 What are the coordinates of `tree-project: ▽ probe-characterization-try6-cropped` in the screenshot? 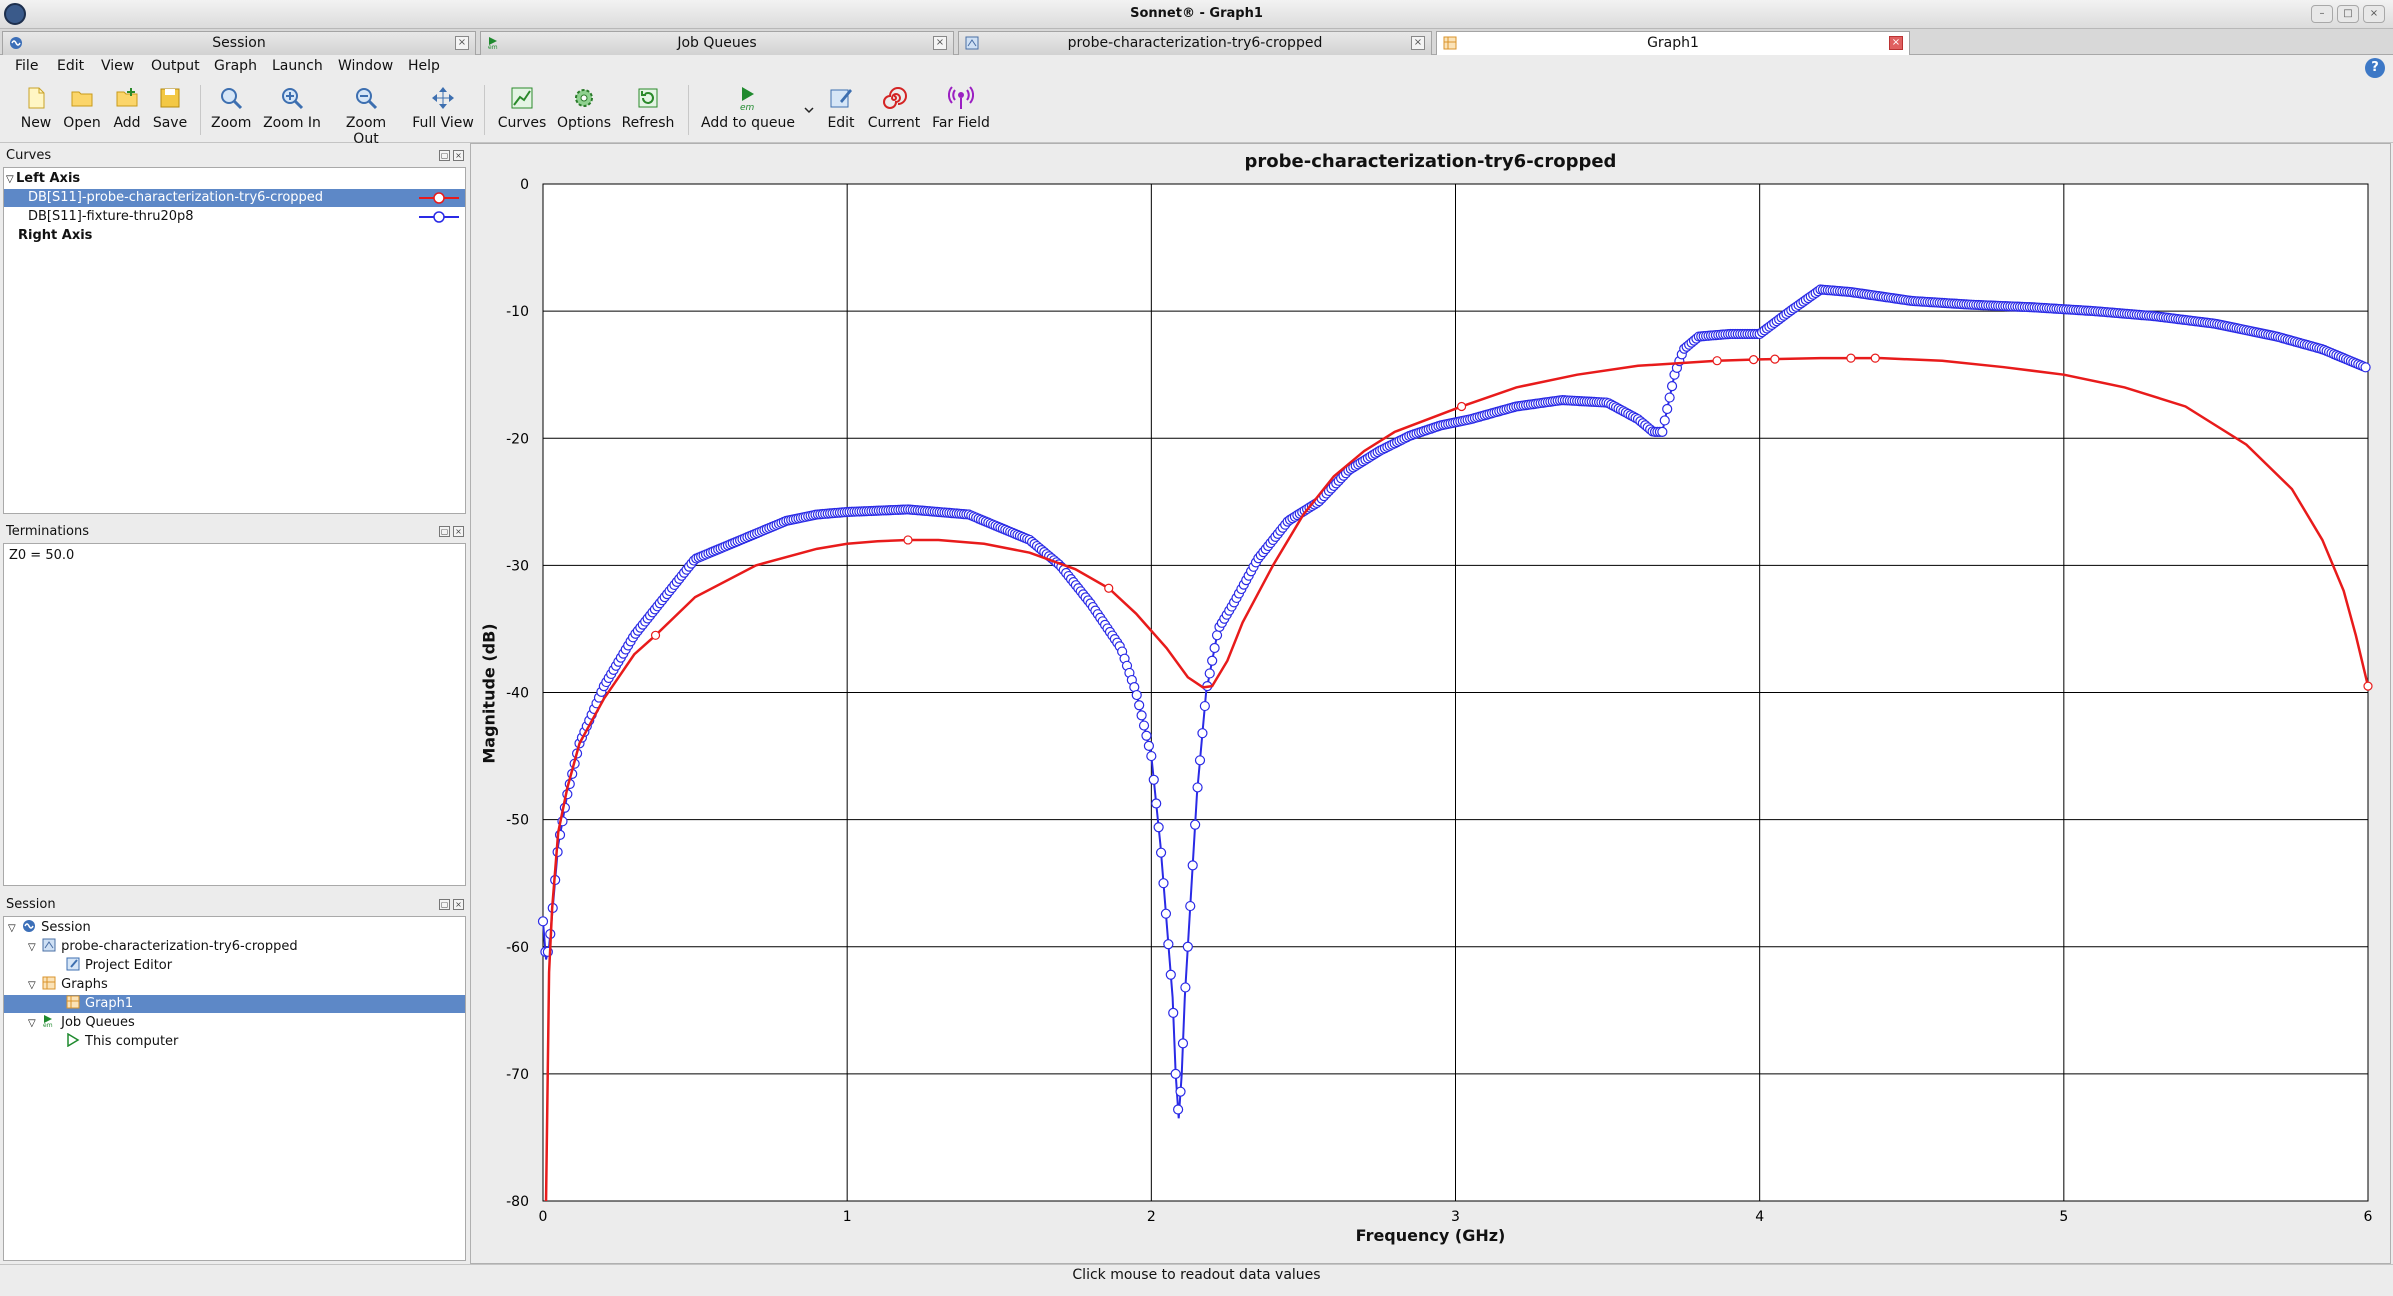 It's located at (163, 947).